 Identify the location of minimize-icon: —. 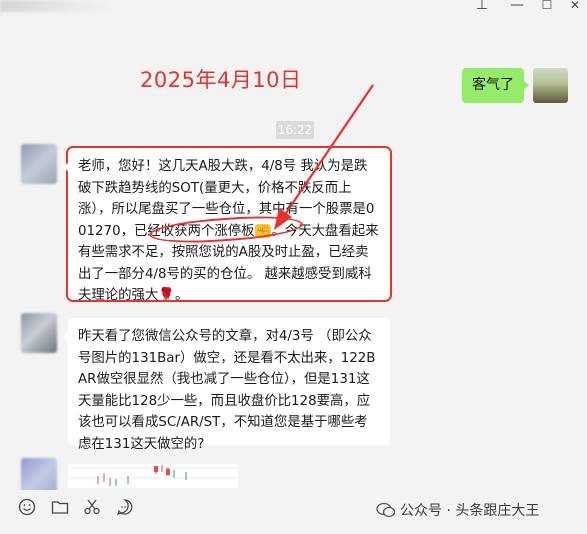
(517, 6).